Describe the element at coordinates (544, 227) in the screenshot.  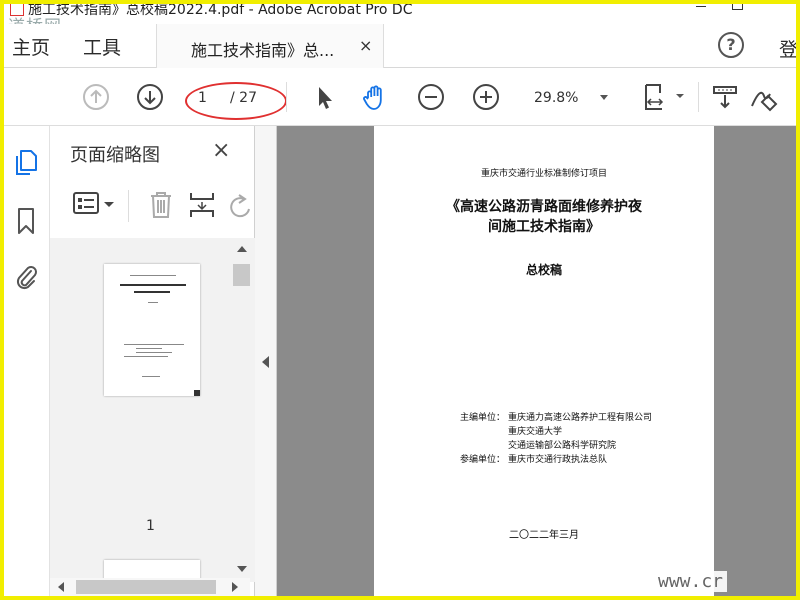
I see `doc-title-line-2: 间施工技术指南》` at that location.